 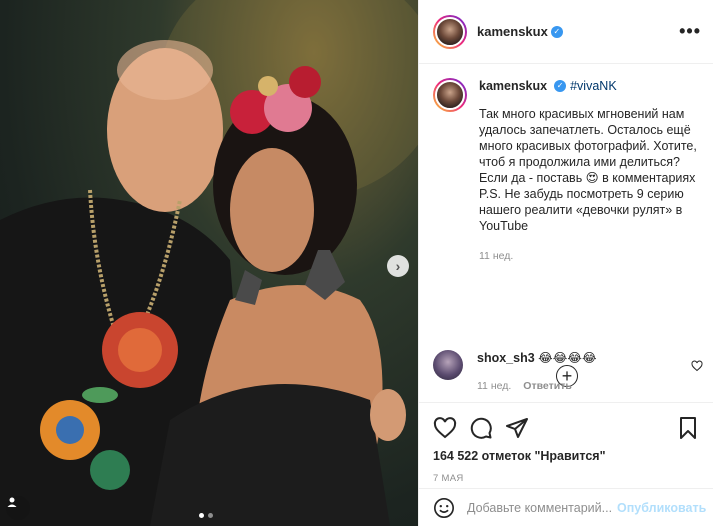 What do you see at coordinates (448, 365) in the screenshot?
I see `comment-avatar` at bounding box center [448, 365].